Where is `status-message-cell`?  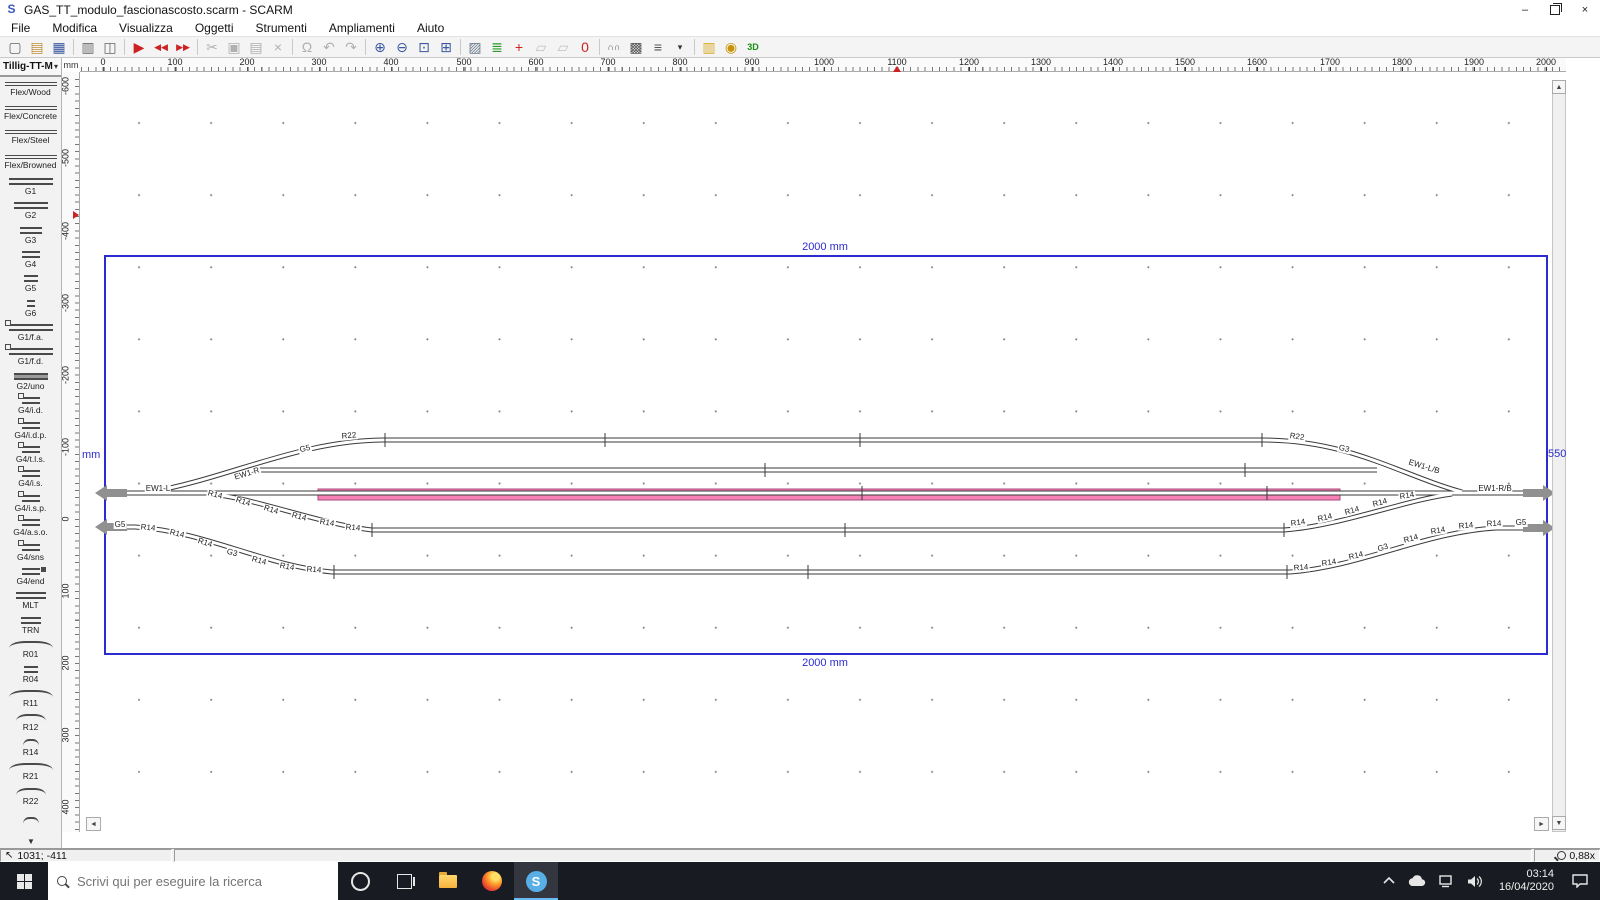
status-message-cell is located at coordinates (853, 855).